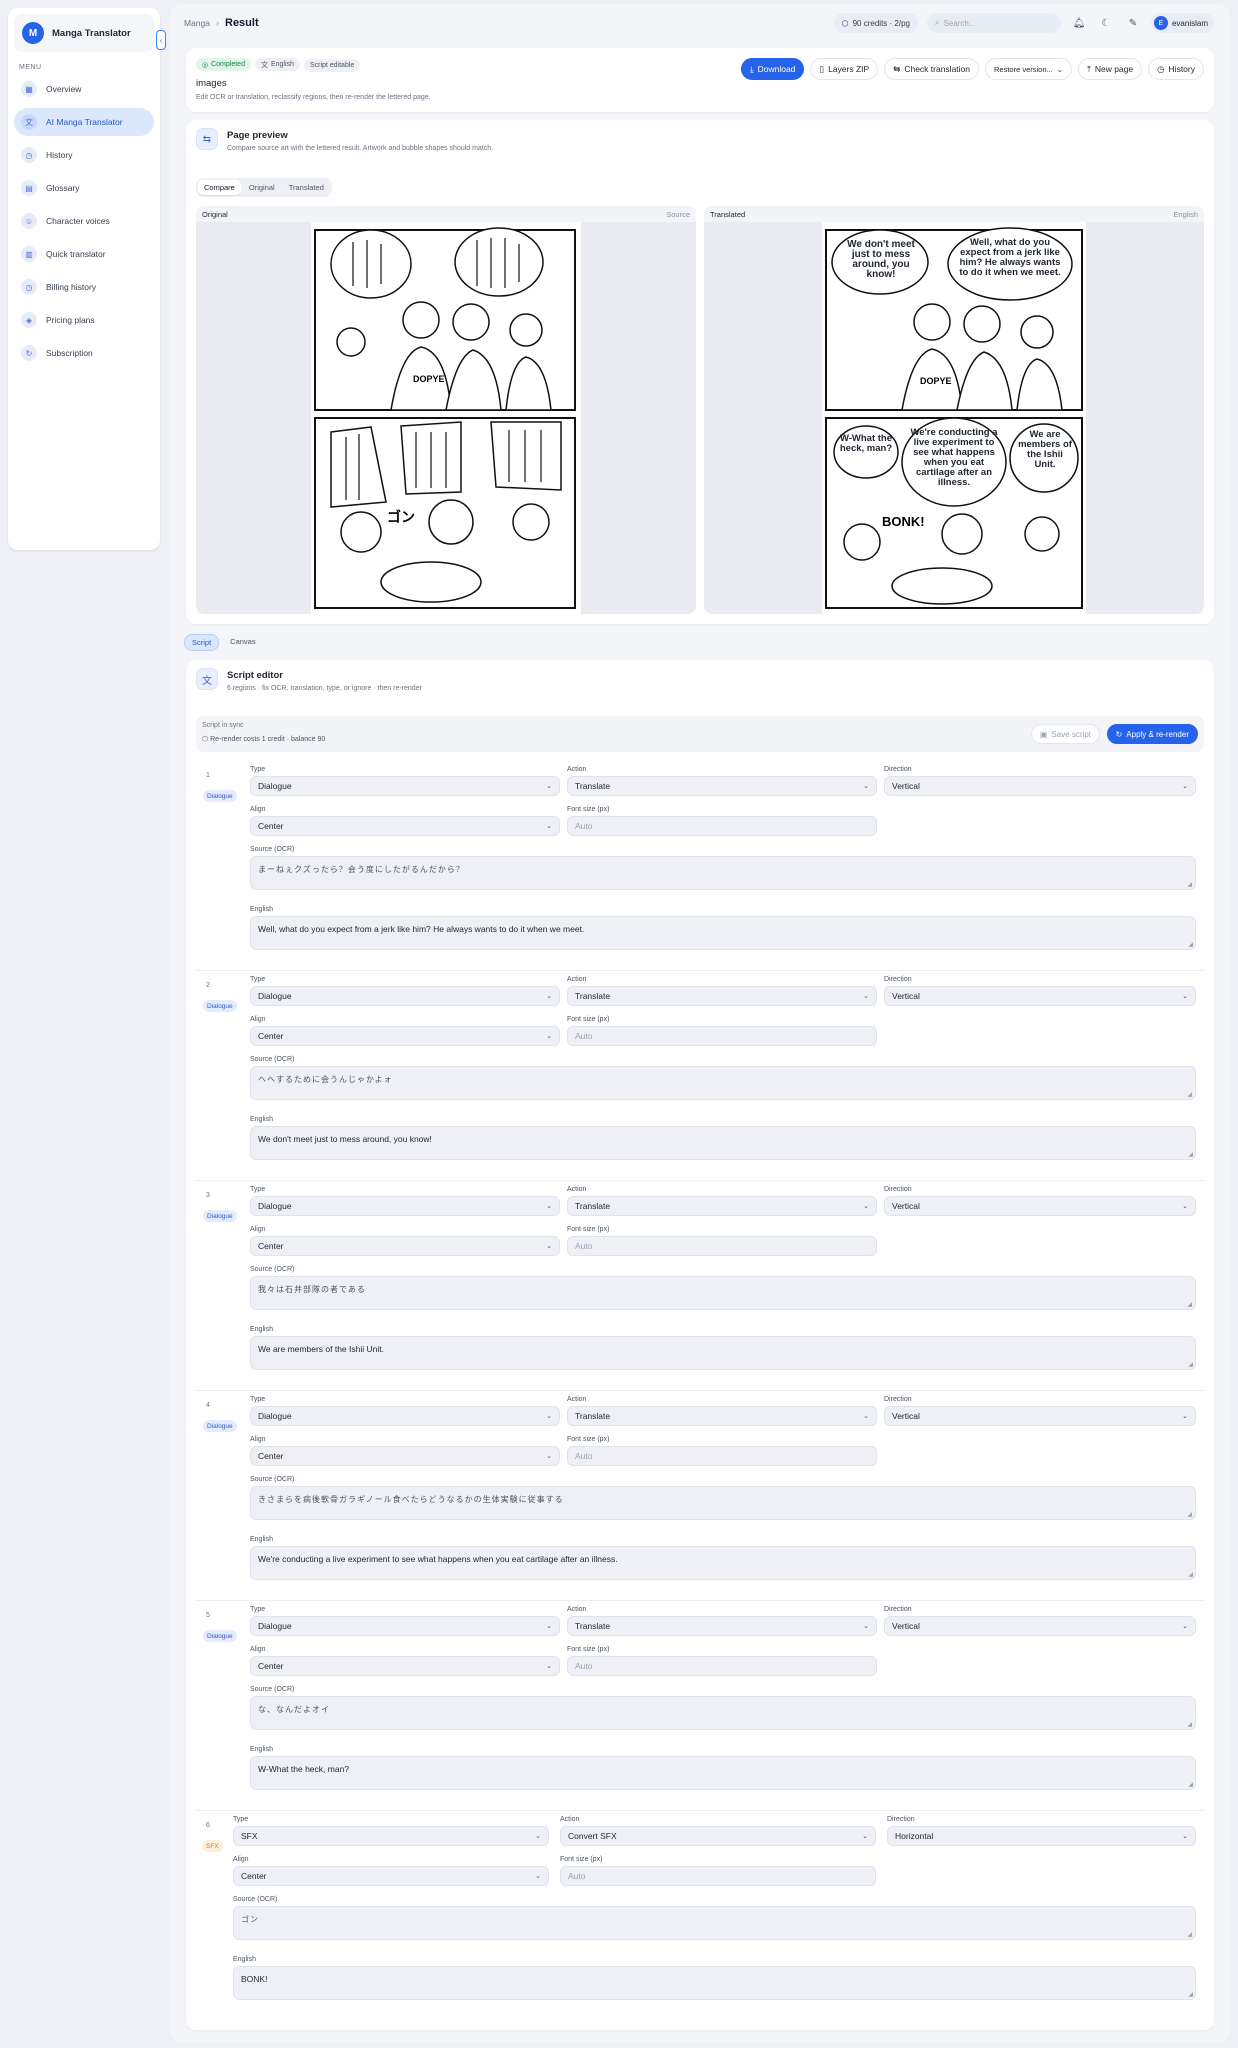  I want to click on credits-badge: ⬡ 90 credits · 2/pg, so click(875, 23).